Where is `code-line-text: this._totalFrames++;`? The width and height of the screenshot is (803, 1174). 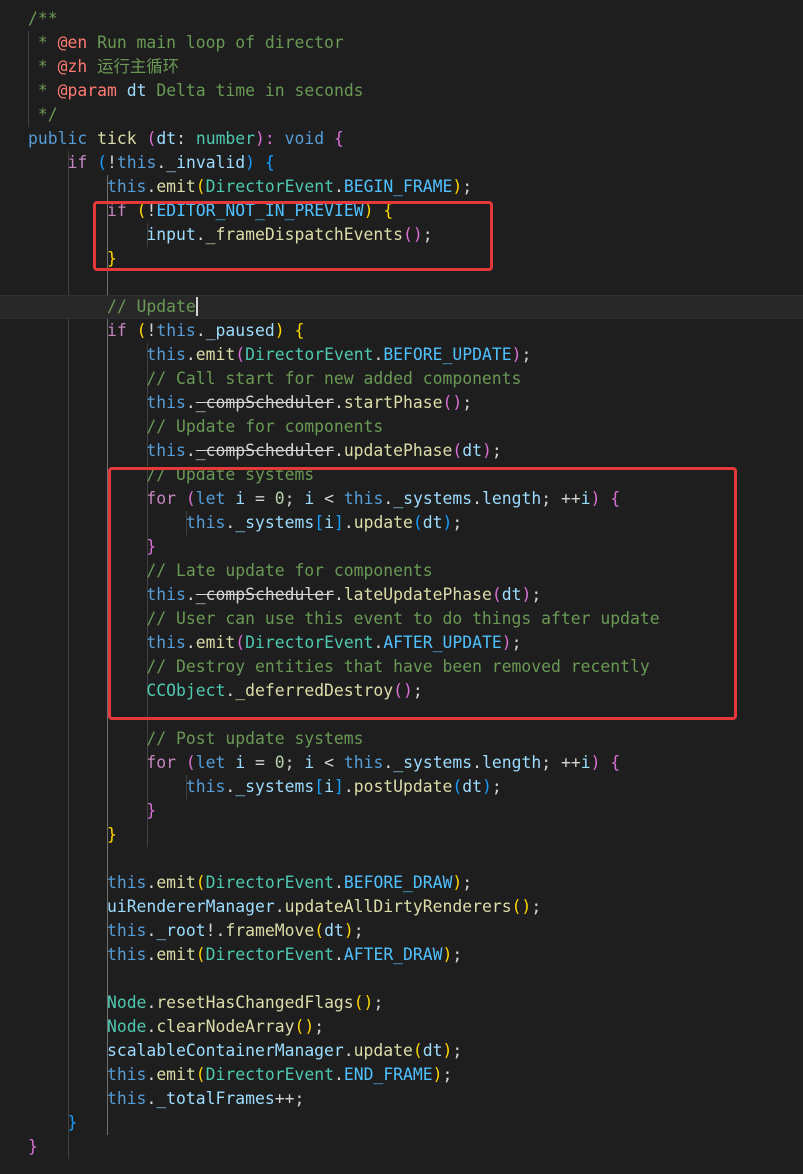 code-line-text: this._totalFrames++; is located at coordinates (166, 1099).